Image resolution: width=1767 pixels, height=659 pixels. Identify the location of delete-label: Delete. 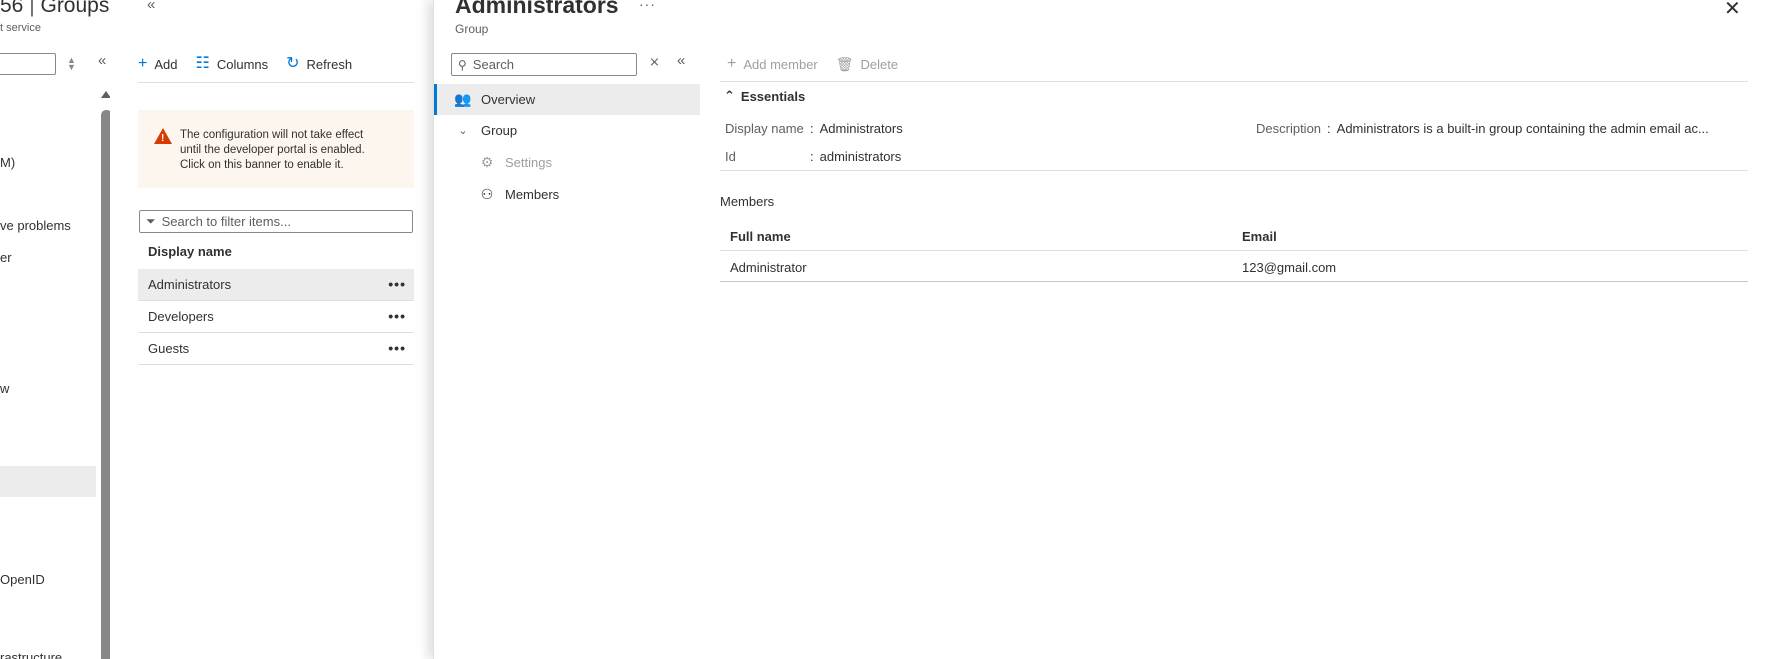
(879, 64).